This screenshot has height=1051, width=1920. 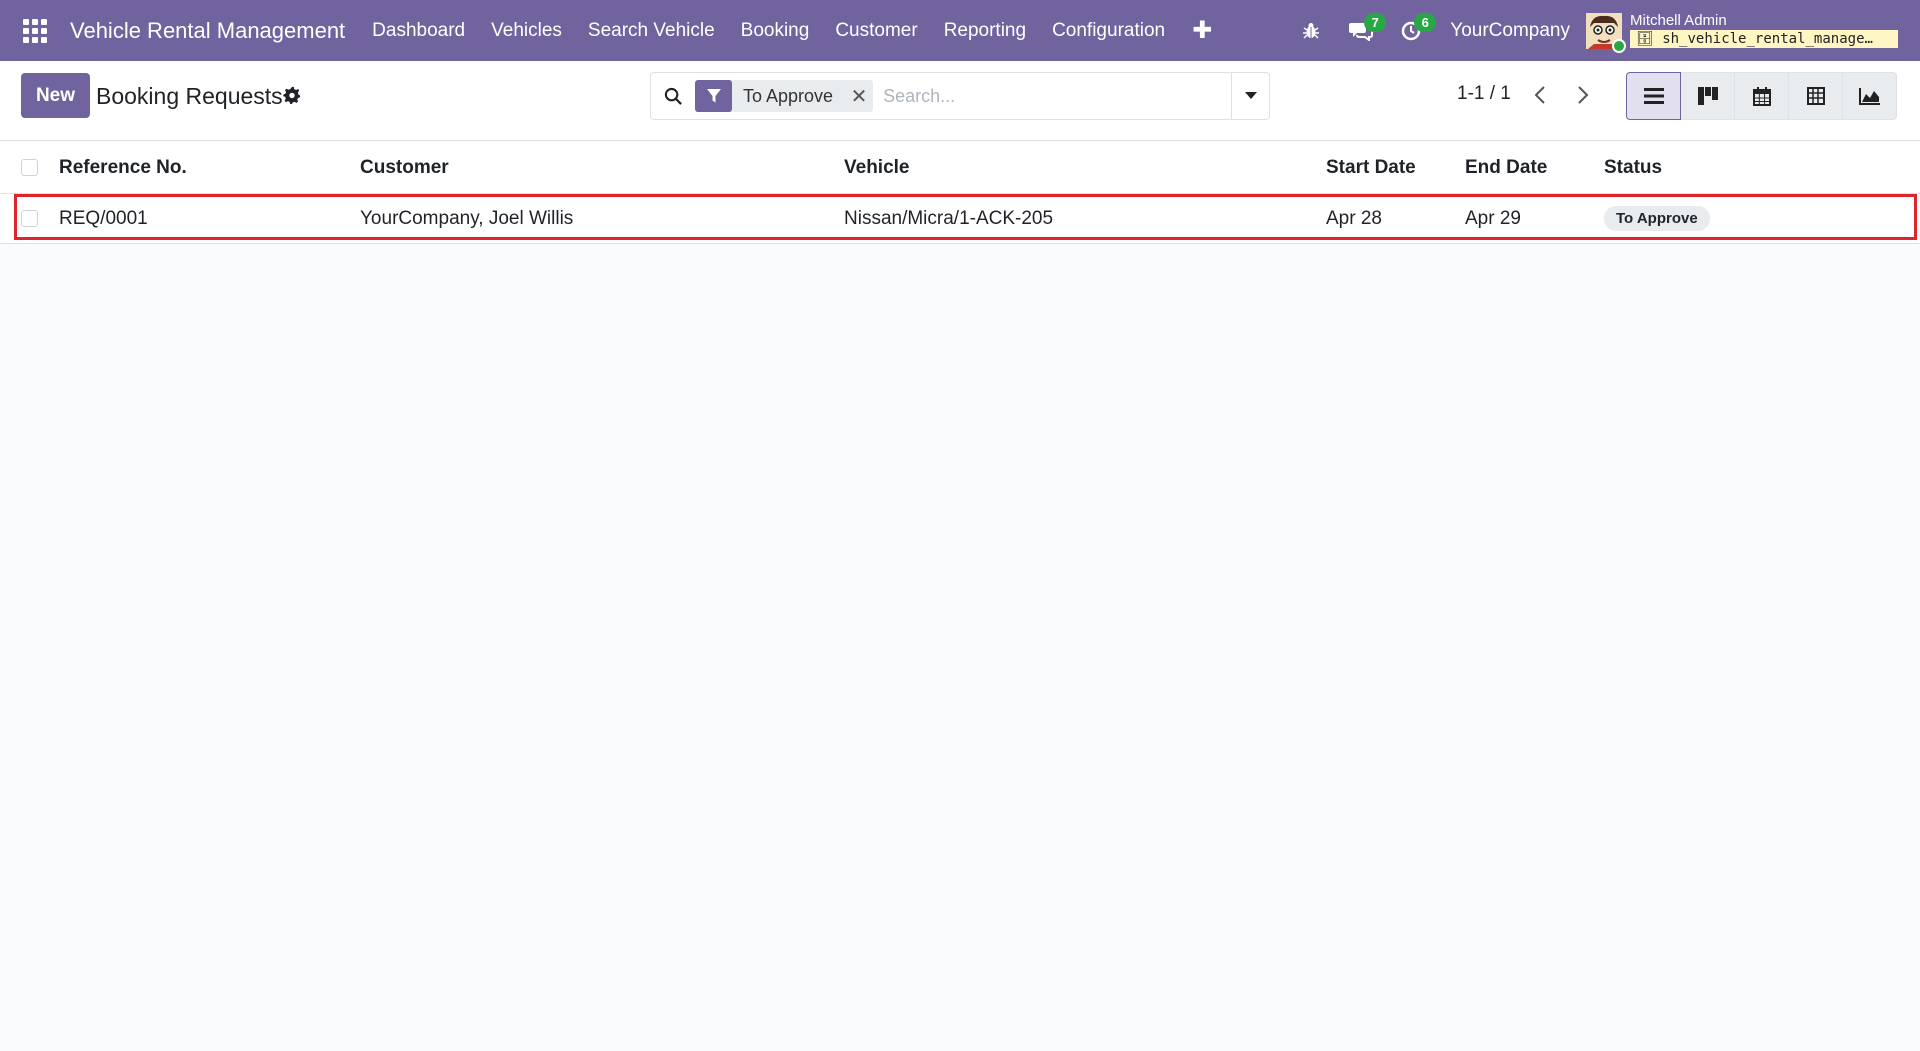 I want to click on column-vehicle: Vehicle, so click(x=1085, y=168).